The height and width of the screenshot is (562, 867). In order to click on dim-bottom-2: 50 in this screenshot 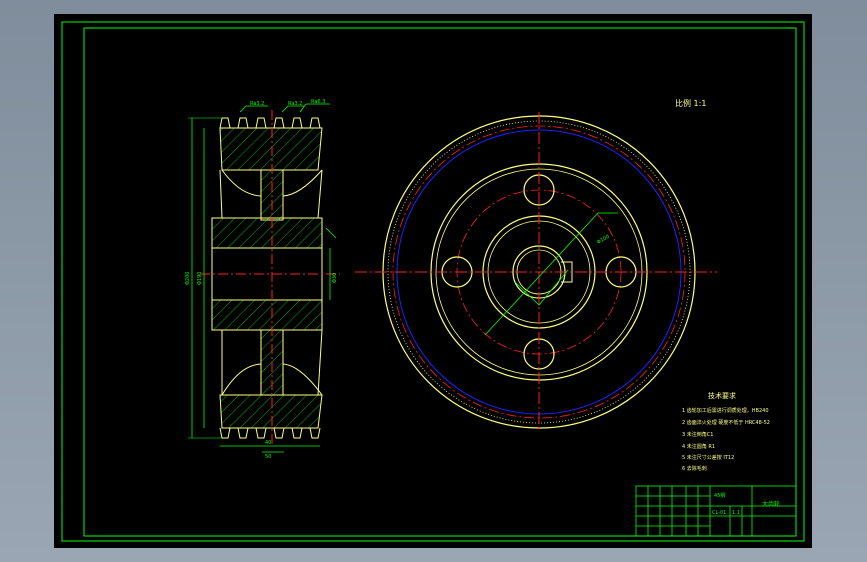, I will do `click(268, 457)`.